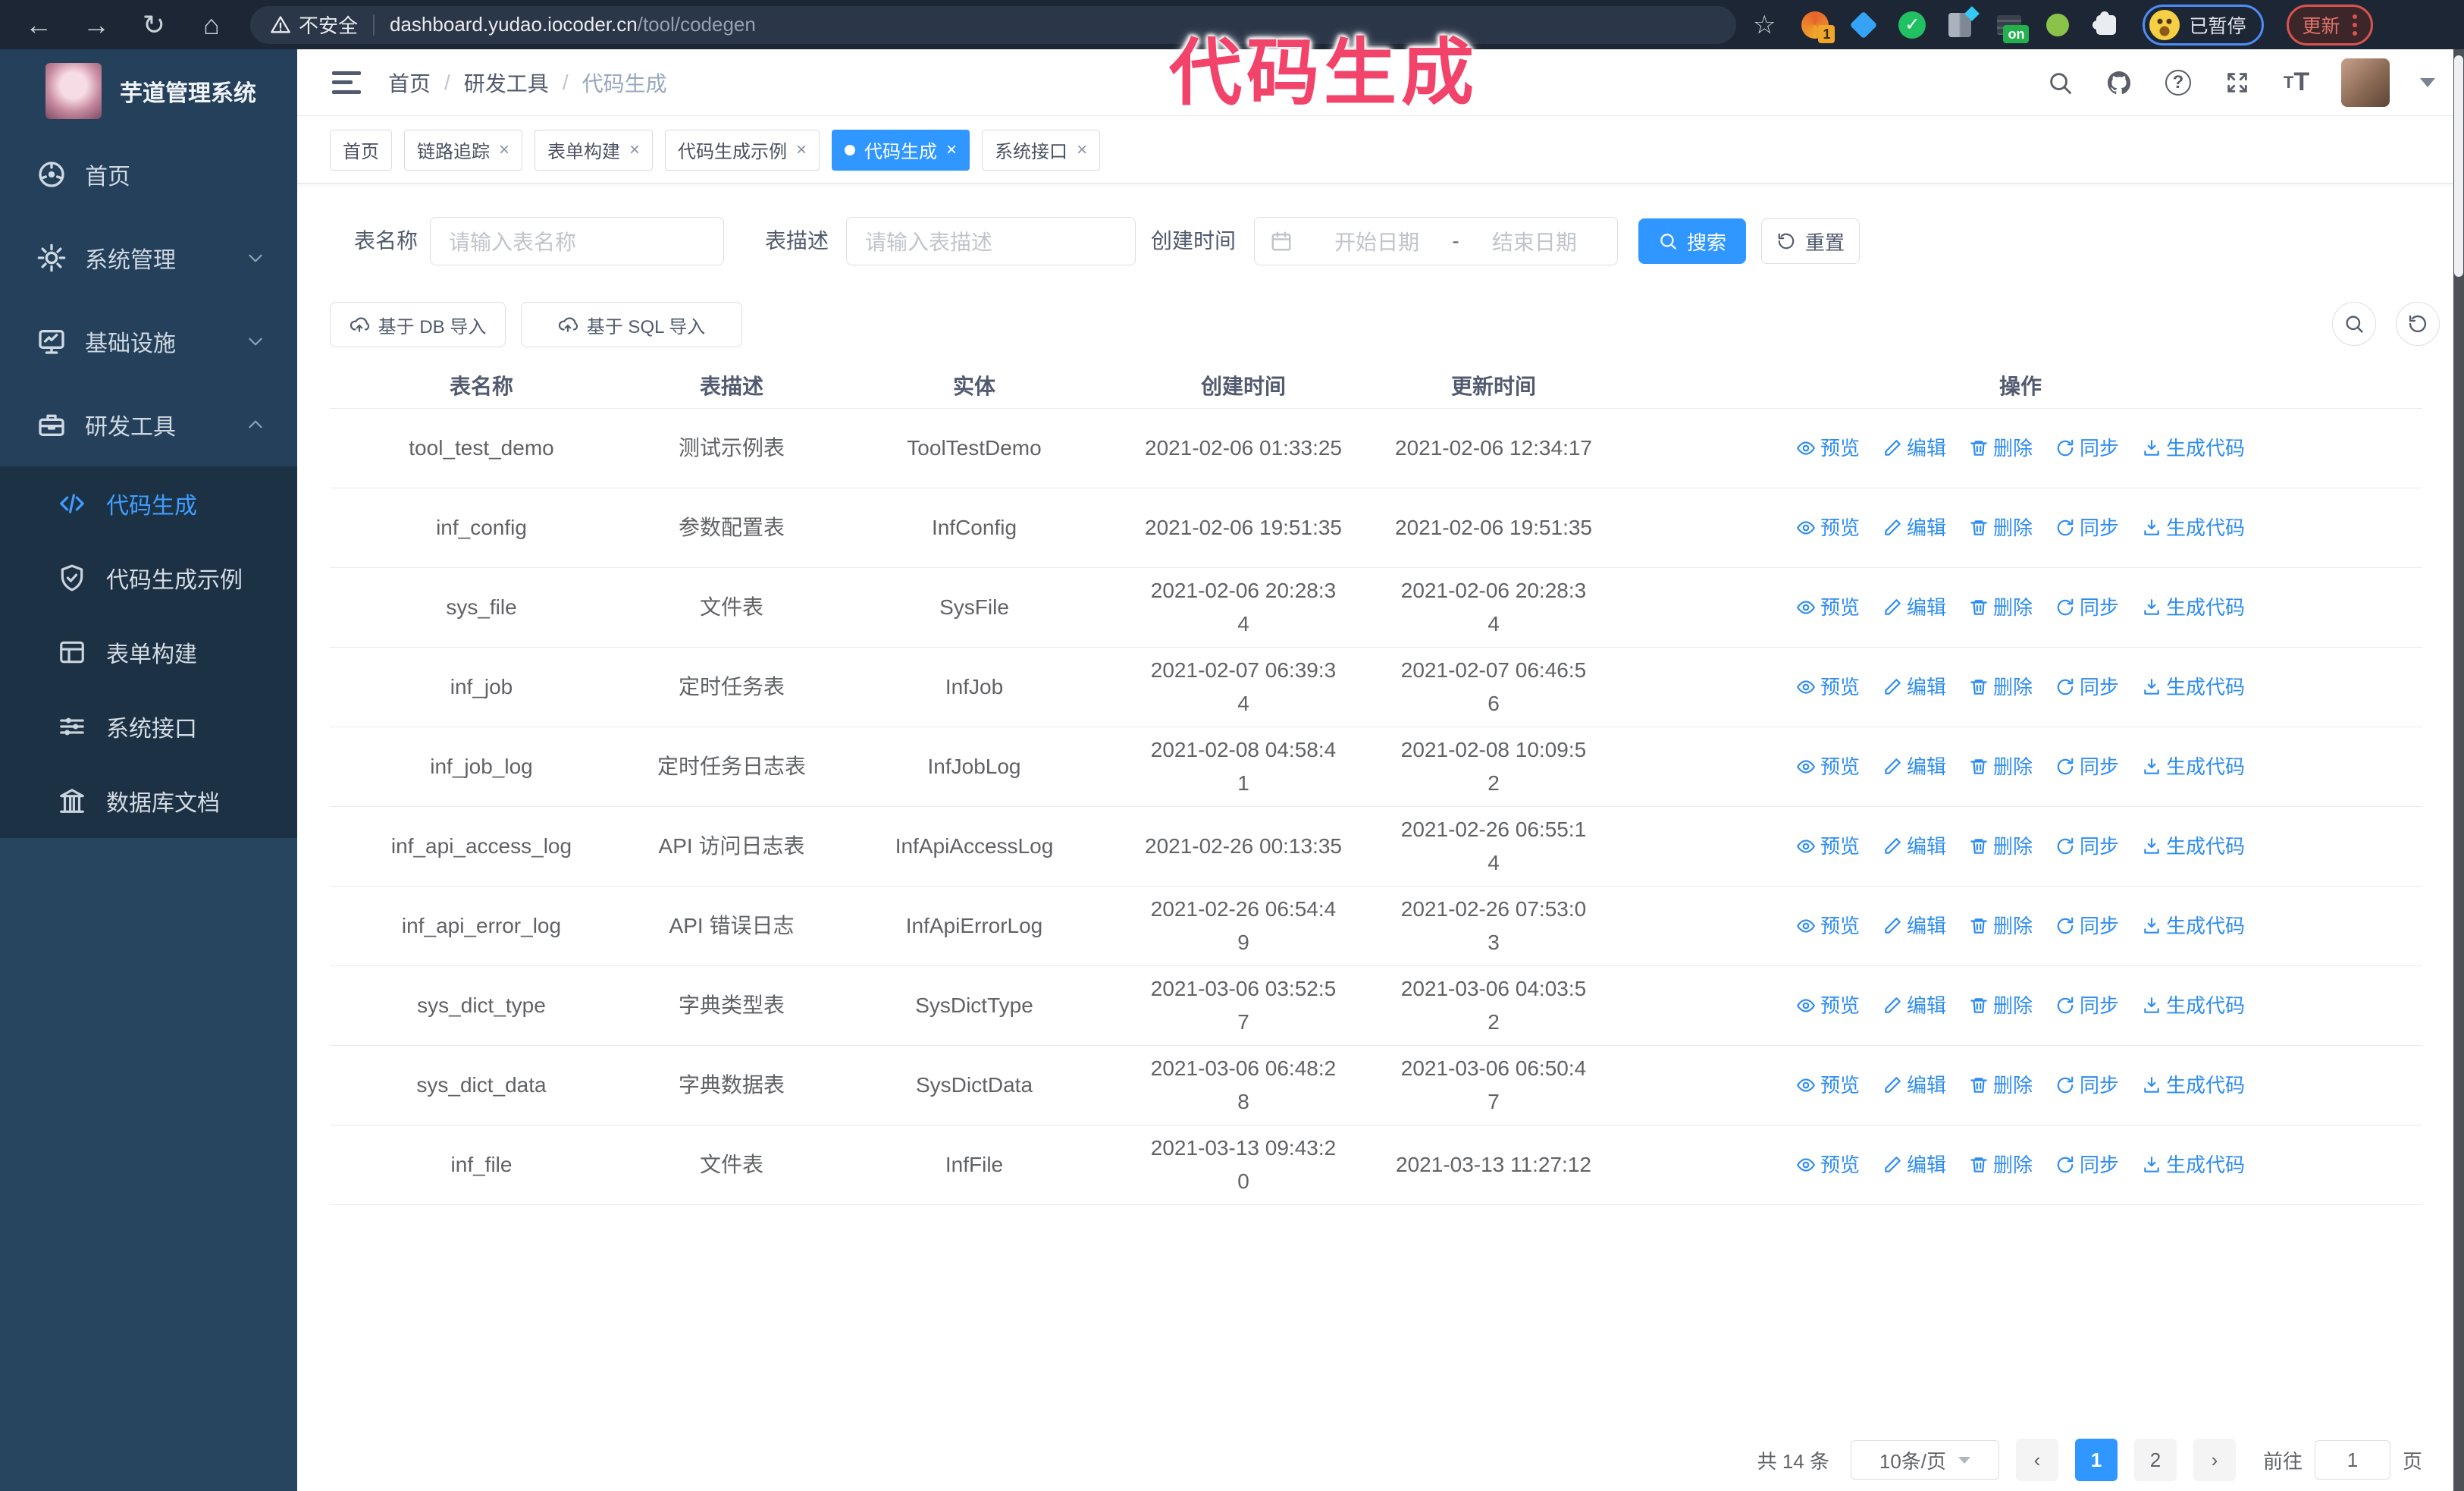 The height and width of the screenshot is (1491, 2464). What do you see at coordinates (2354, 324) in the screenshot?
I see `show-search-toggle-button` at bounding box center [2354, 324].